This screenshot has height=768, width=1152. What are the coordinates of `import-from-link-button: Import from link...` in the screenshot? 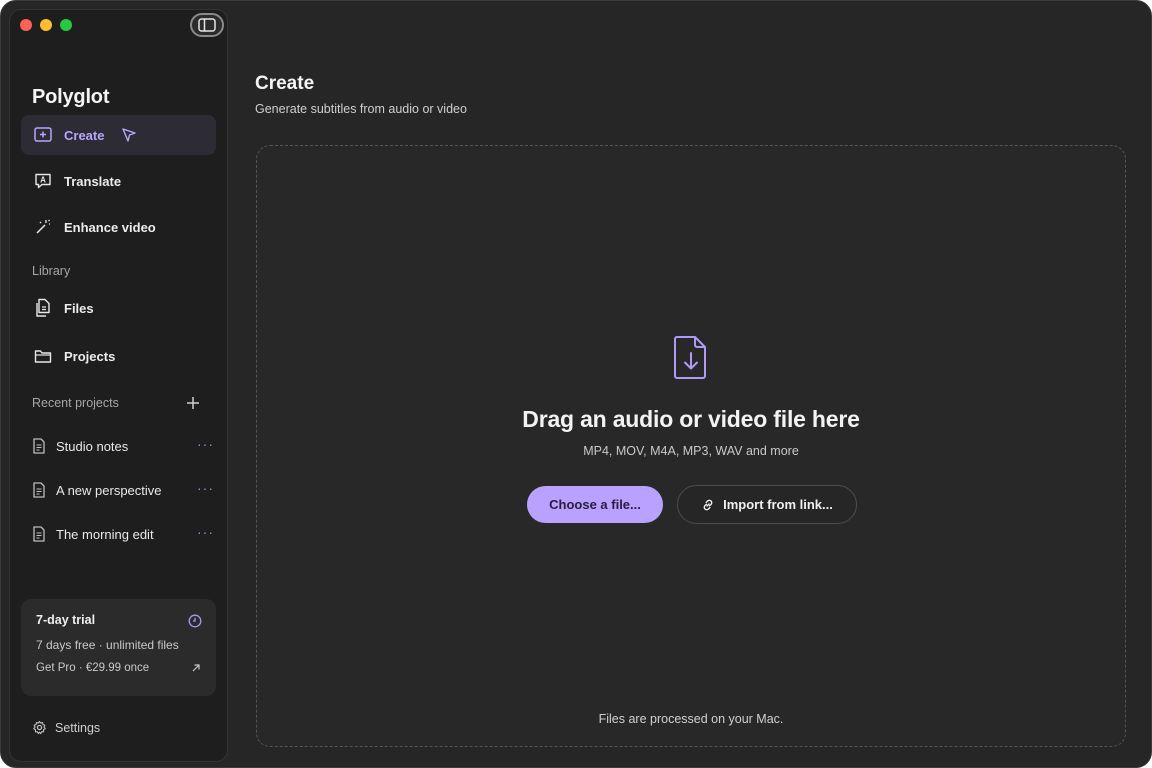 It's located at (767, 504).